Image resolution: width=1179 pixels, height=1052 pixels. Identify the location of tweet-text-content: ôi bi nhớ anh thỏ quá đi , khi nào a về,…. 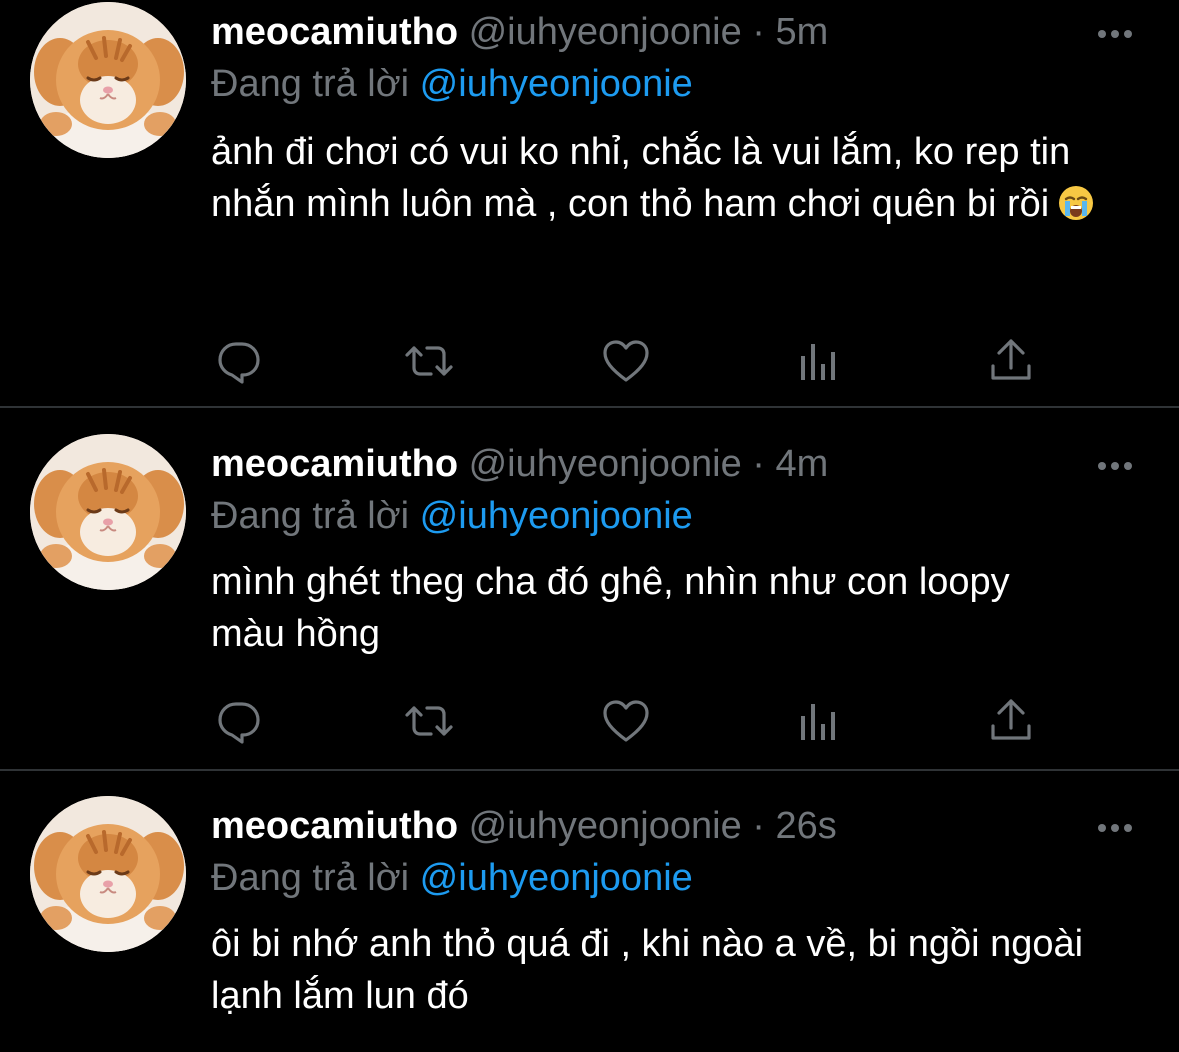
(647, 970).